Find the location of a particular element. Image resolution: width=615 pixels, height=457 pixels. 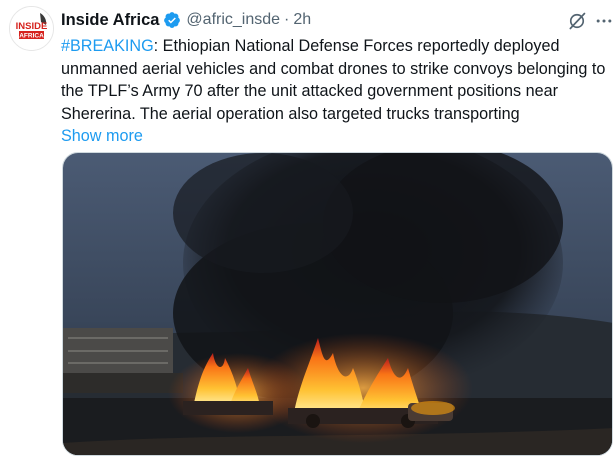

avatar-text-bottom: AFRICA is located at coordinates (31, 36).